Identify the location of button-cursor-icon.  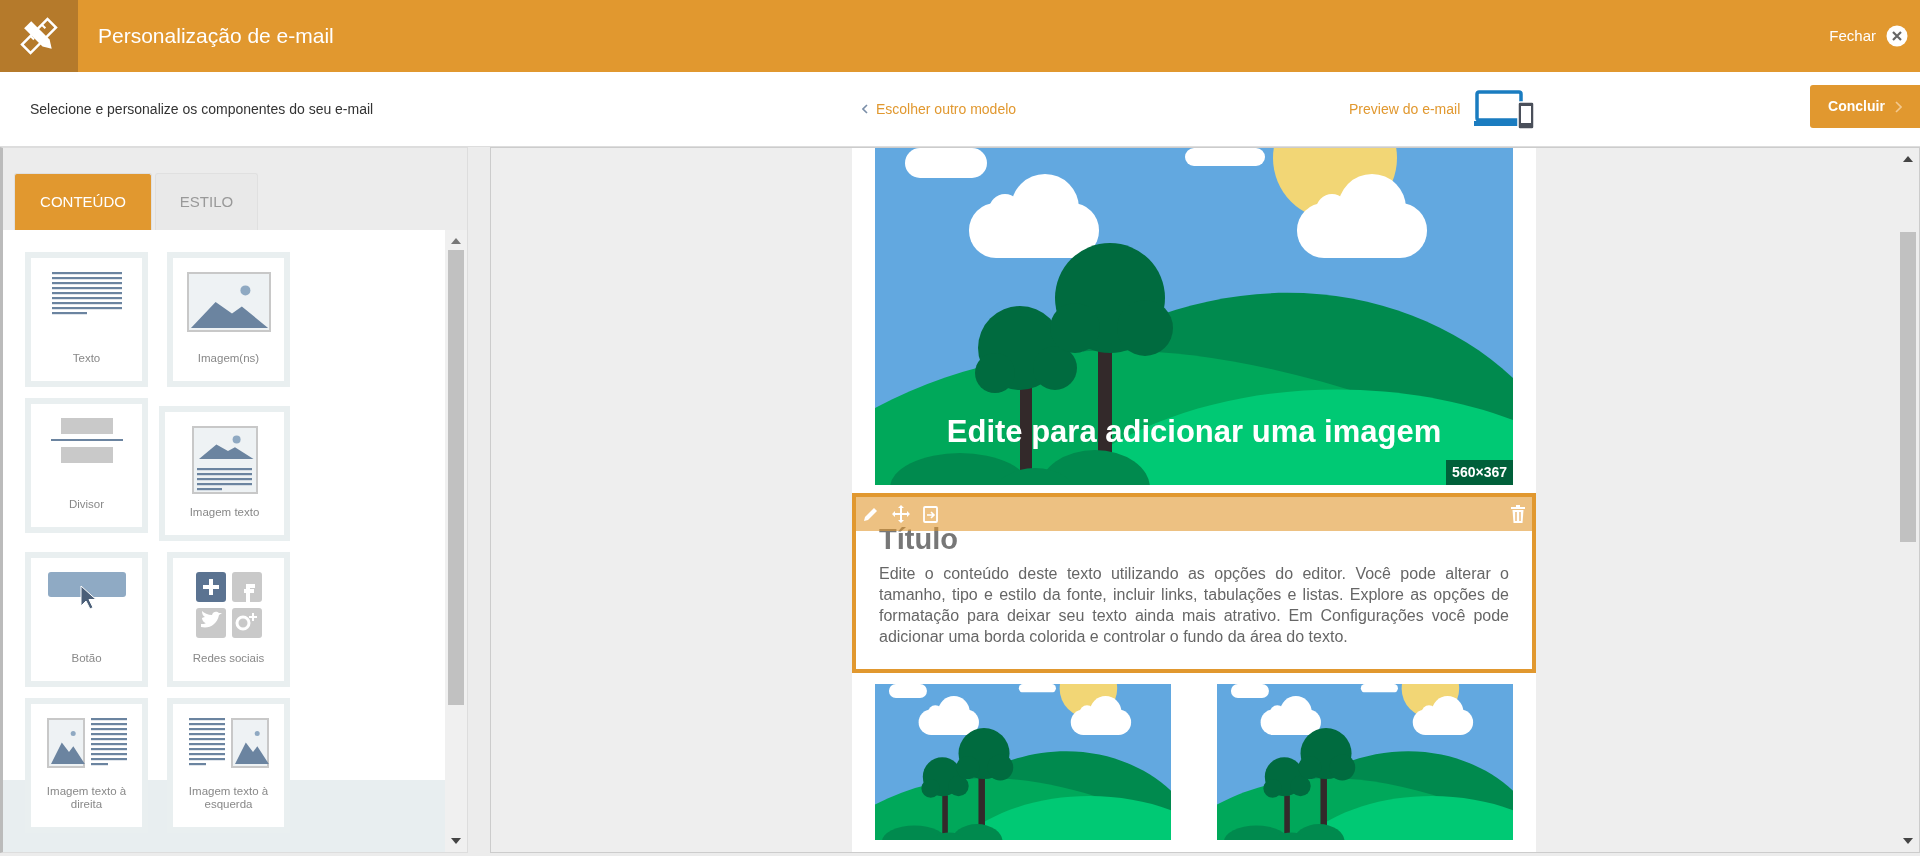
(86, 592).